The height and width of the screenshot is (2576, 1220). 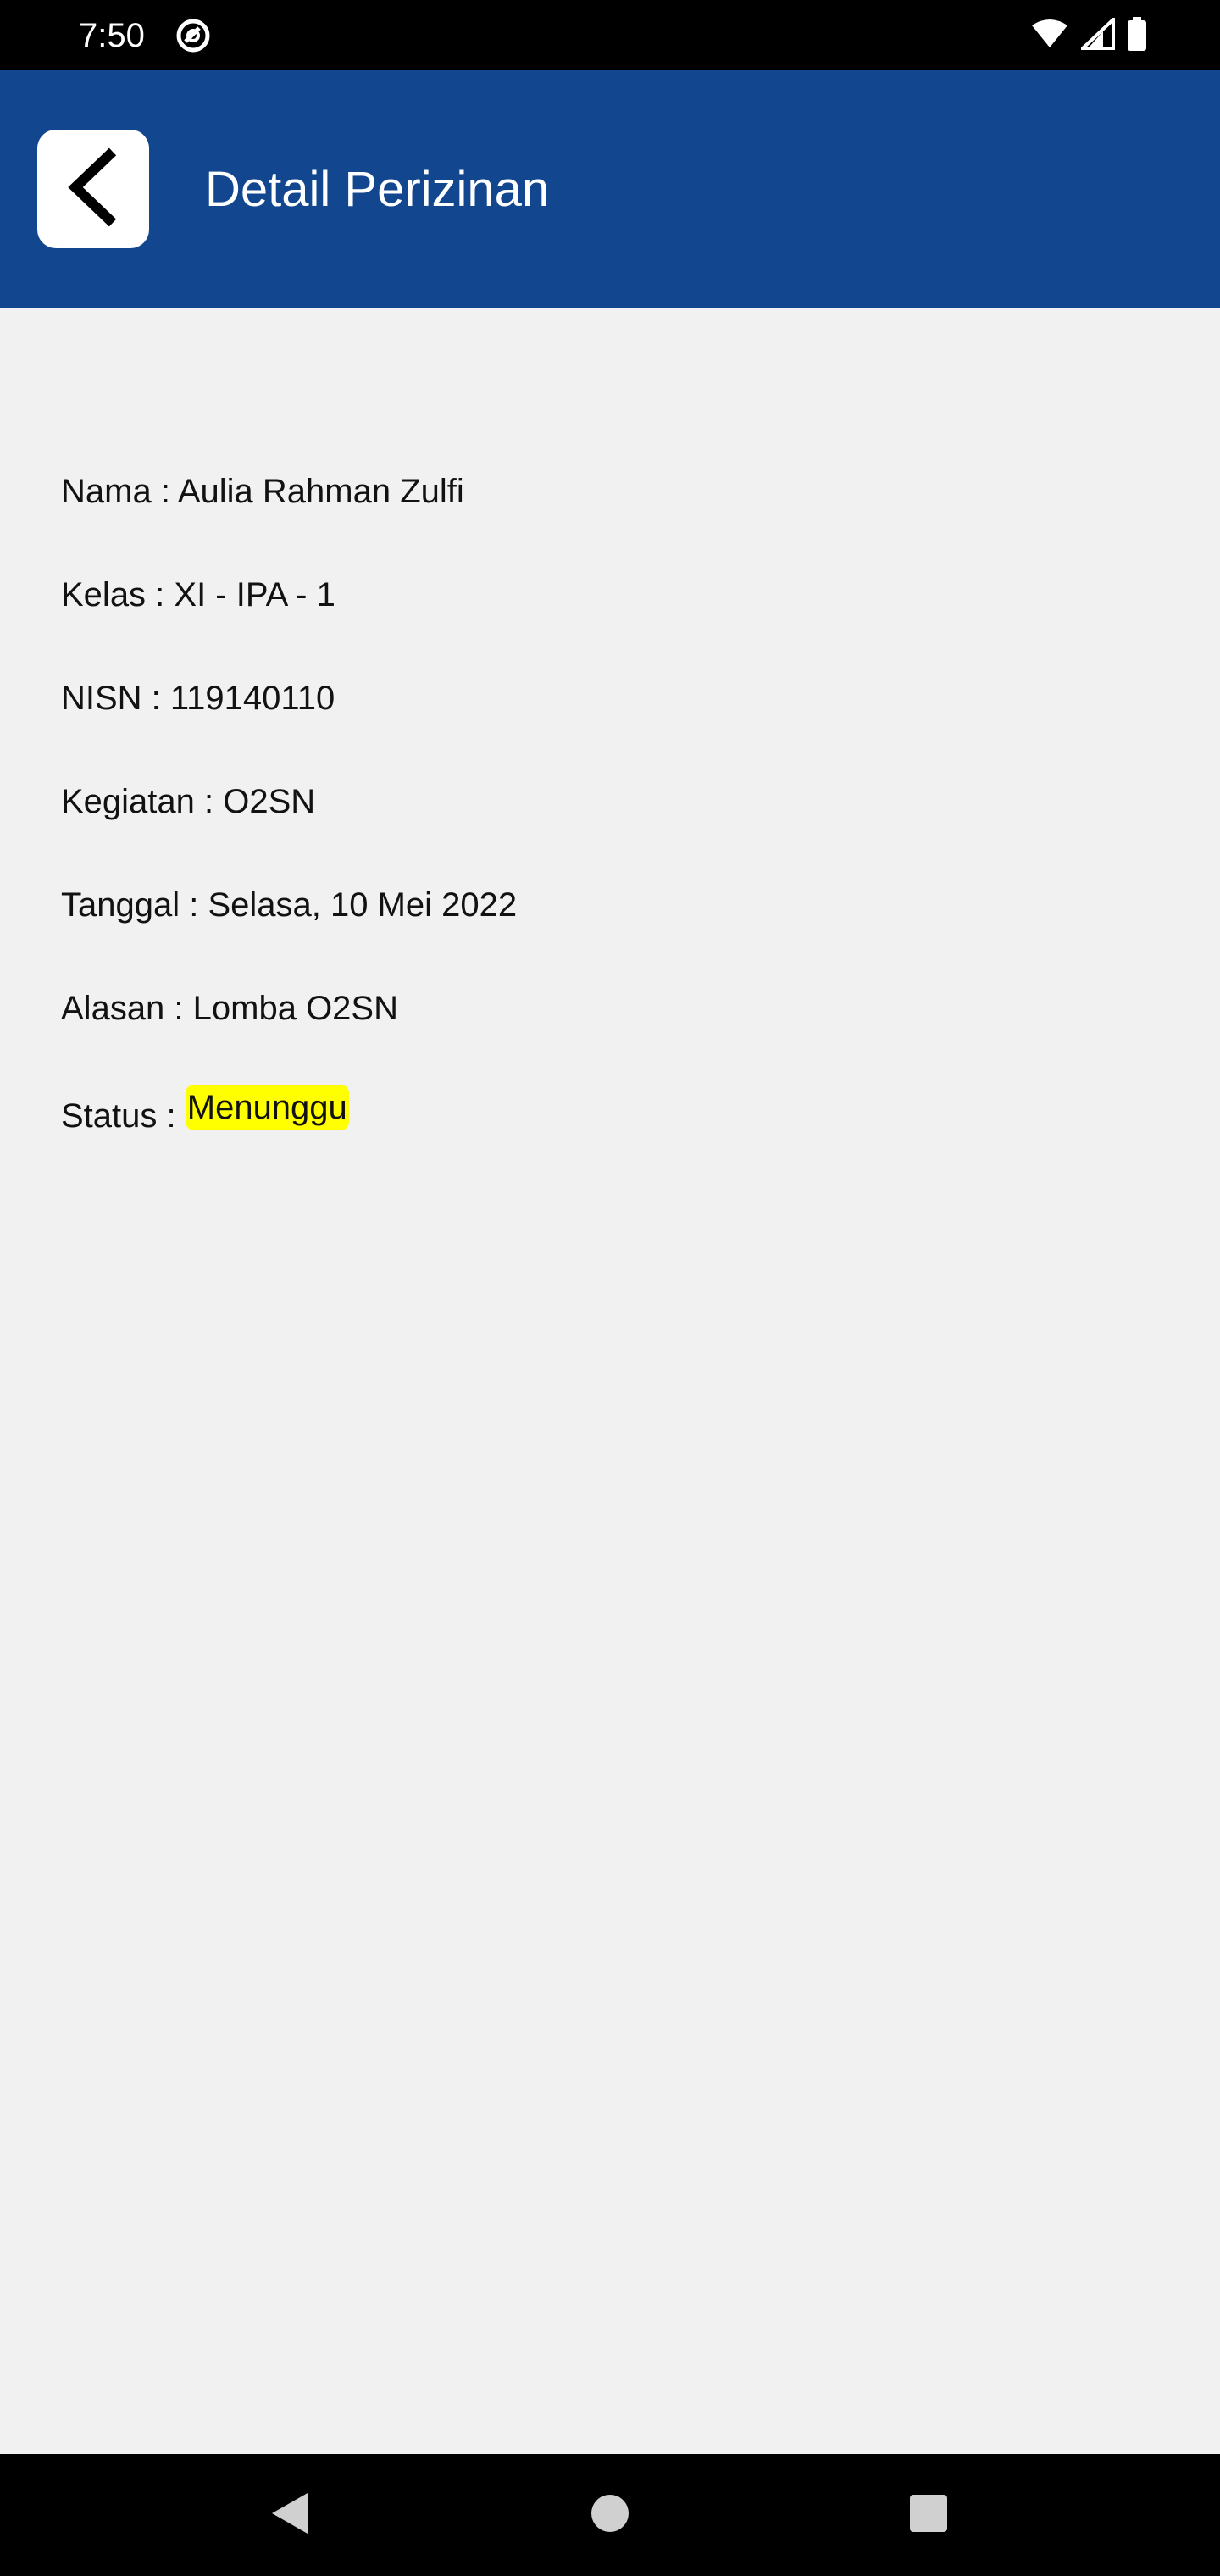 What do you see at coordinates (188, 801) in the screenshot?
I see `detail-kegiatan: Kegiatan : O2SN` at bounding box center [188, 801].